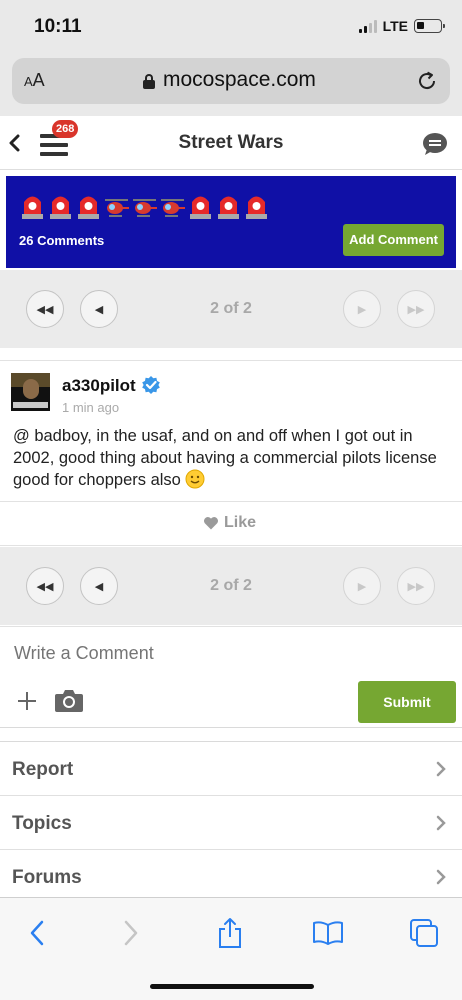  What do you see at coordinates (429, 26) in the screenshot?
I see `battery-icon` at bounding box center [429, 26].